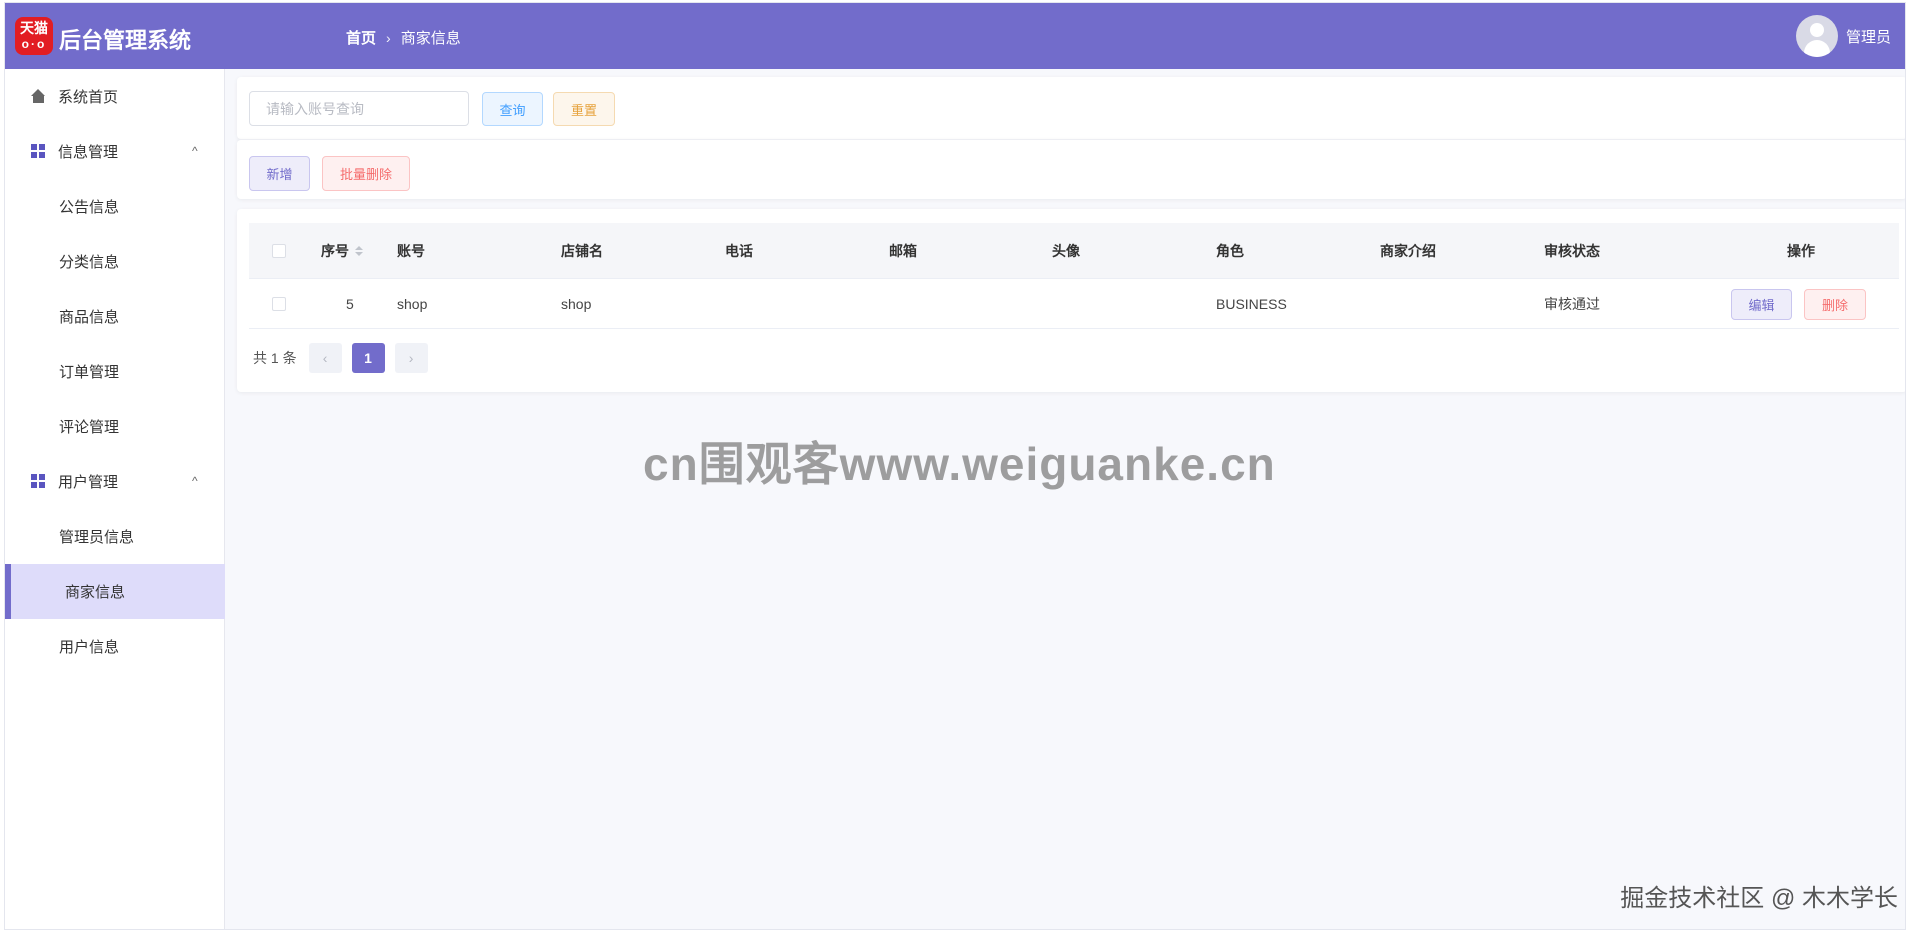 The height and width of the screenshot is (934, 1920). I want to click on cell-account: shop, so click(412, 303).